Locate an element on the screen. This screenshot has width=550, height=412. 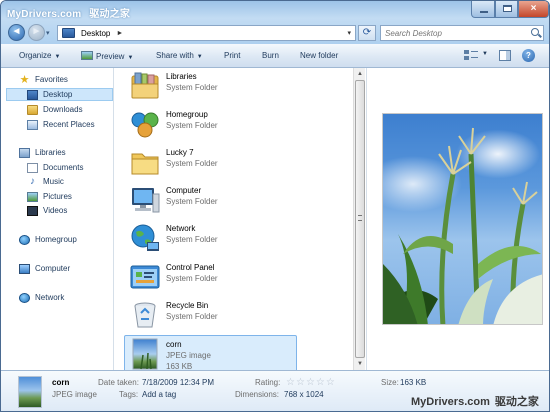
list-item: Lucky 7 System Folder is located at coordinates (211, 162).